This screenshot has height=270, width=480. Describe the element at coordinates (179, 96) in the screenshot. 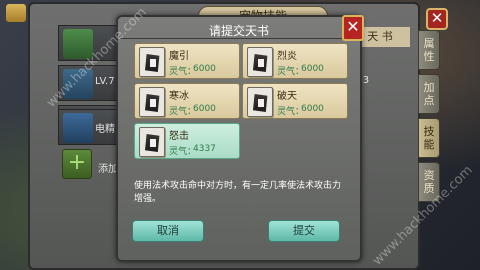

I see `book-name: 寒冰` at that location.